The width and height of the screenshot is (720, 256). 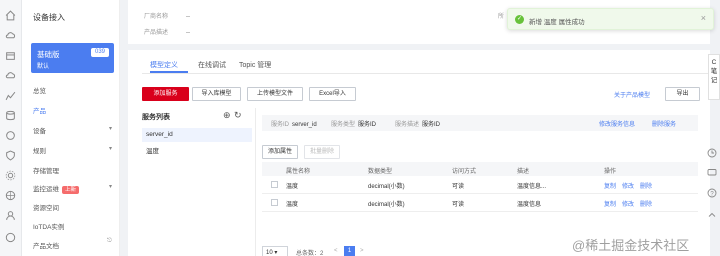 What do you see at coordinates (48, 226) in the screenshot?
I see `sidebar-item-iotda-instance: IoTDA实例` at bounding box center [48, 226].